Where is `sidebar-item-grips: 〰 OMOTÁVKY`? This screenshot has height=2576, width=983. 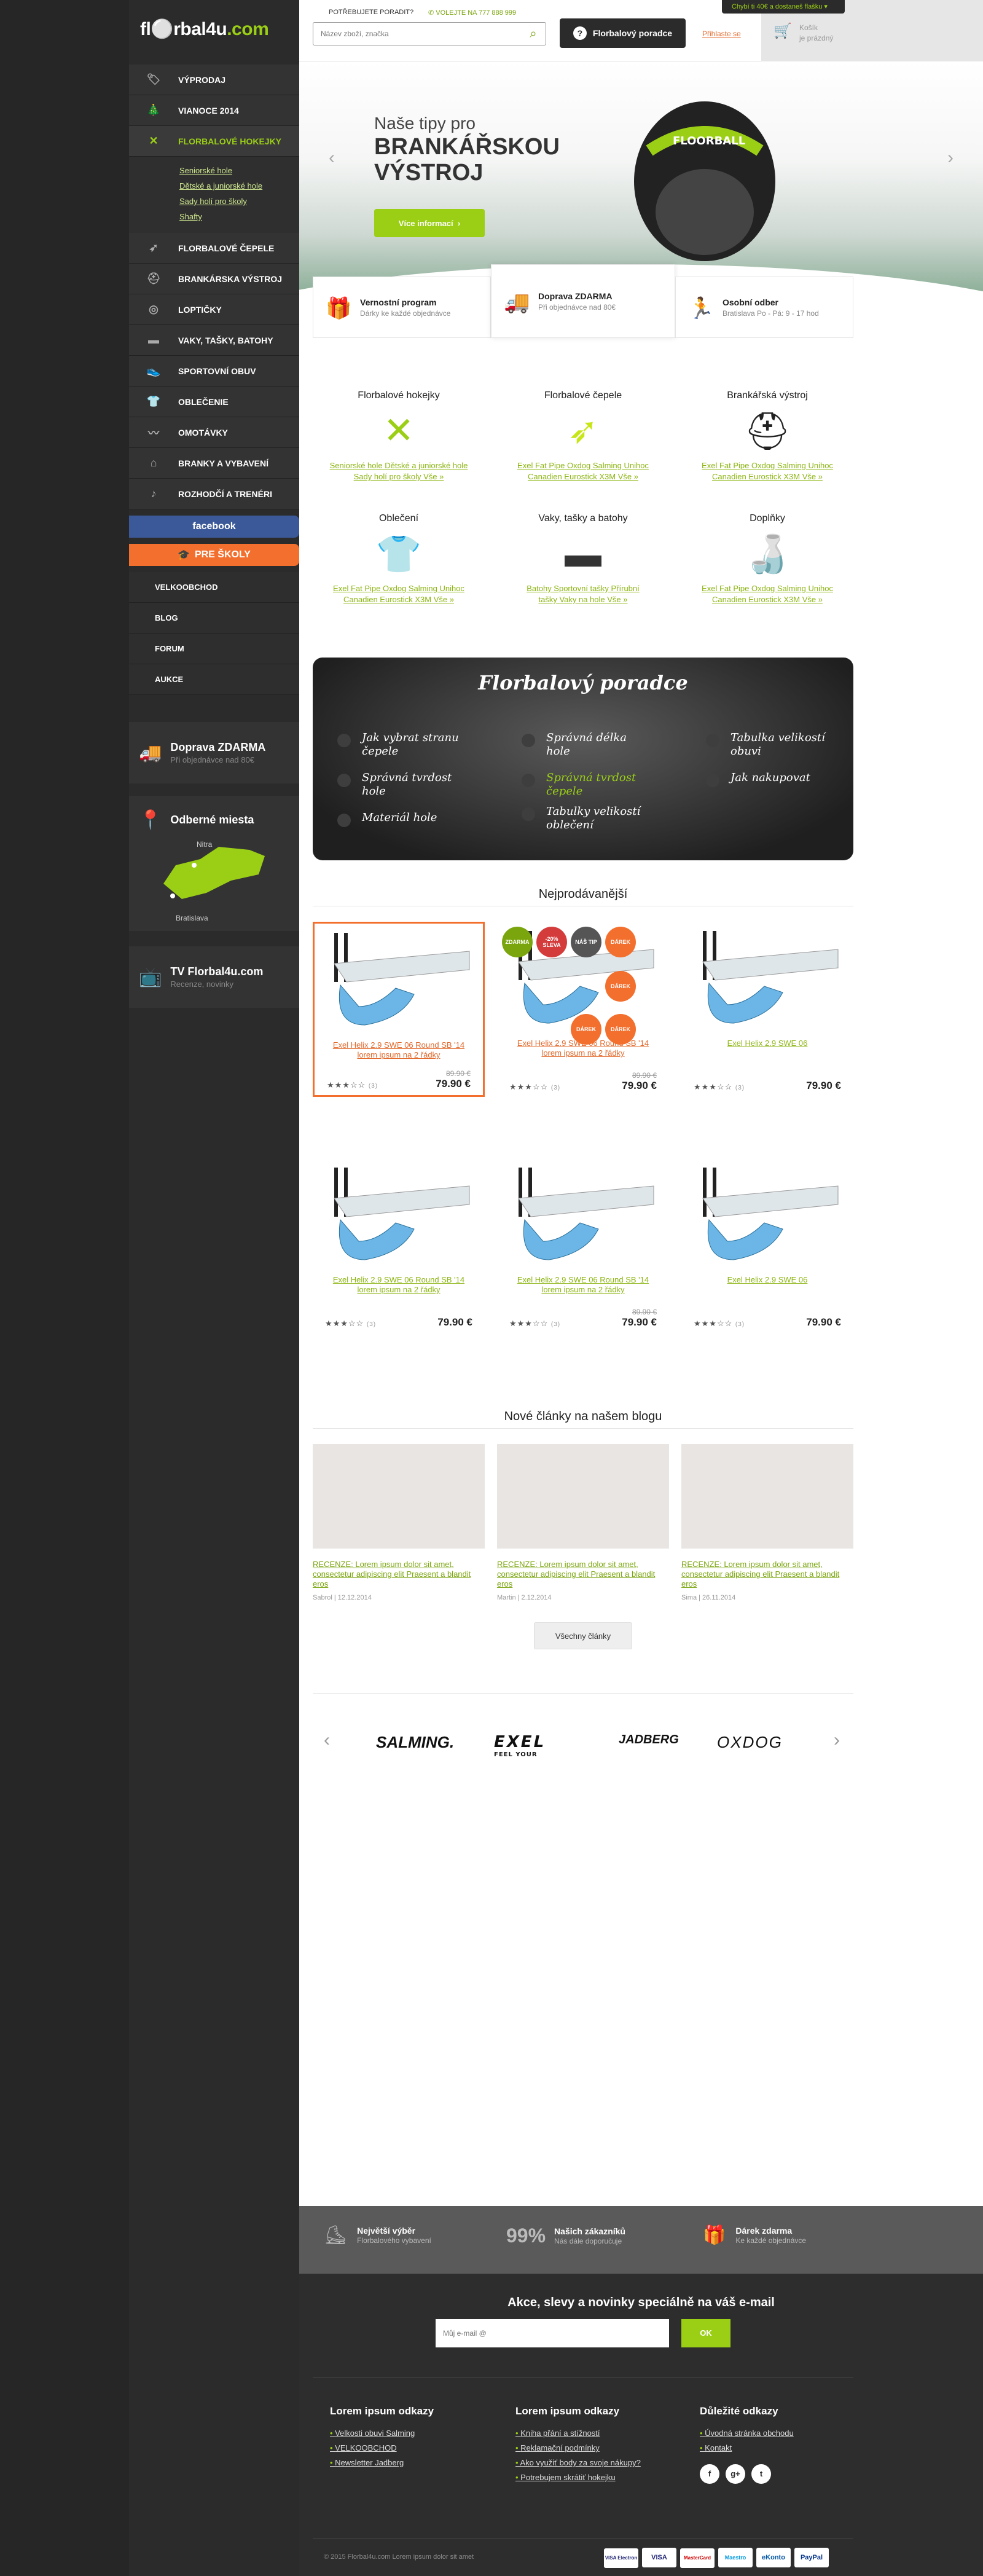 sidebar-item-grips: 〰 OMOTÁVKY is located at coordinates (214, 432).